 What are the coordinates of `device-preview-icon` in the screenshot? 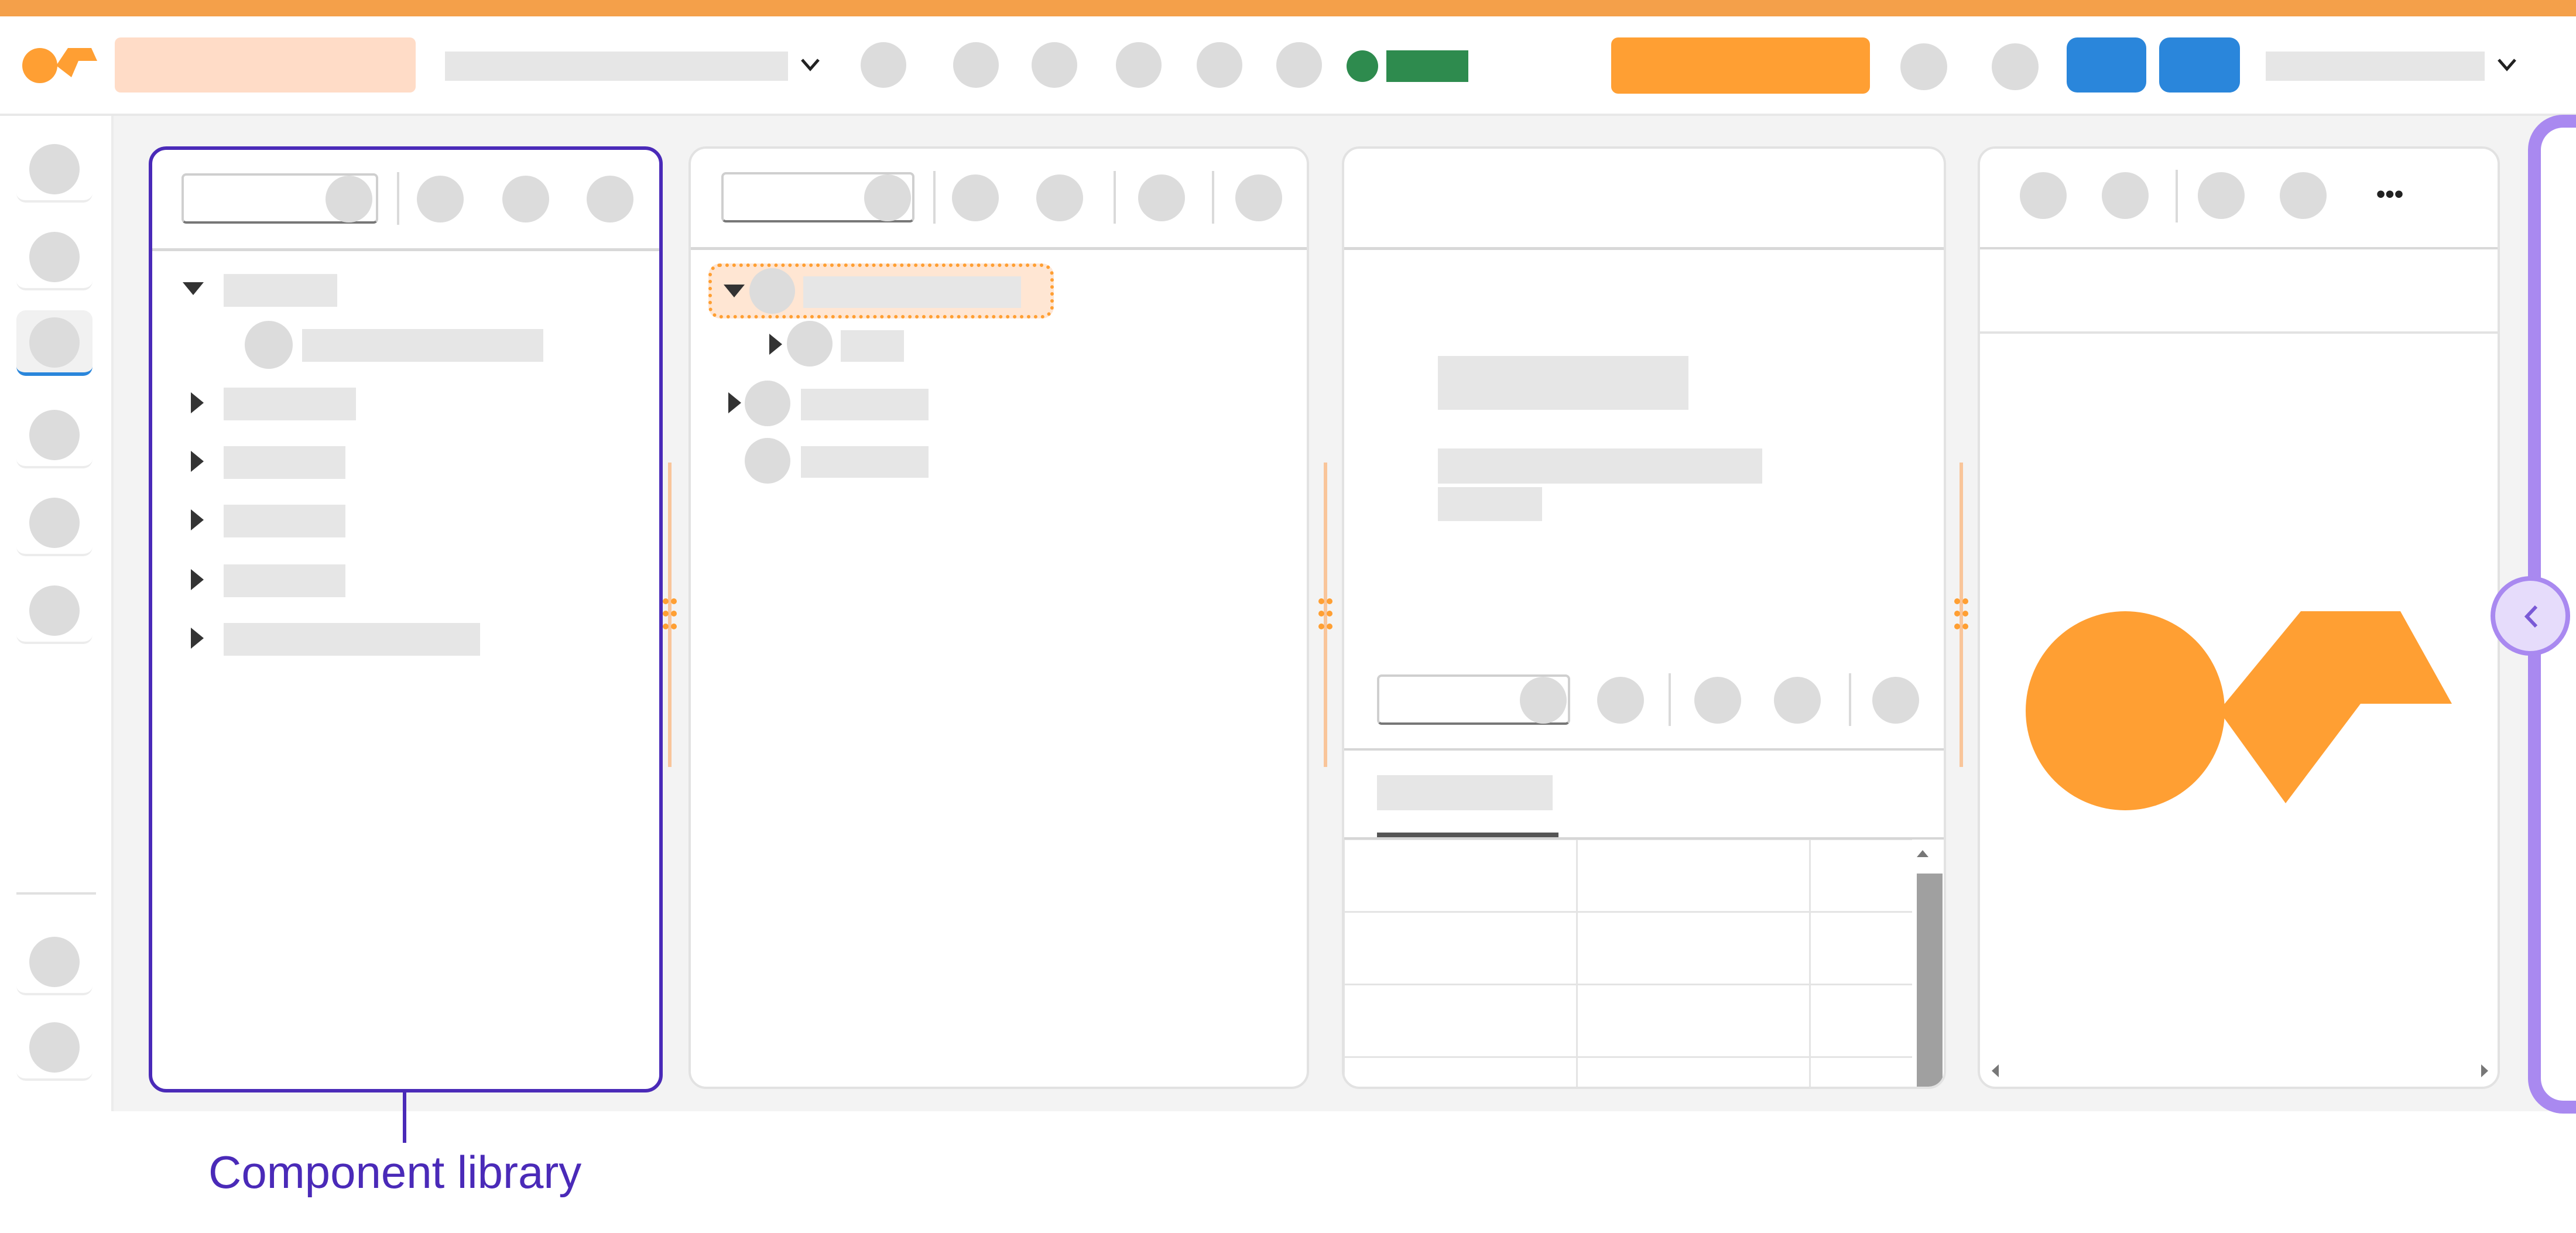 It's located at (2221, 195).